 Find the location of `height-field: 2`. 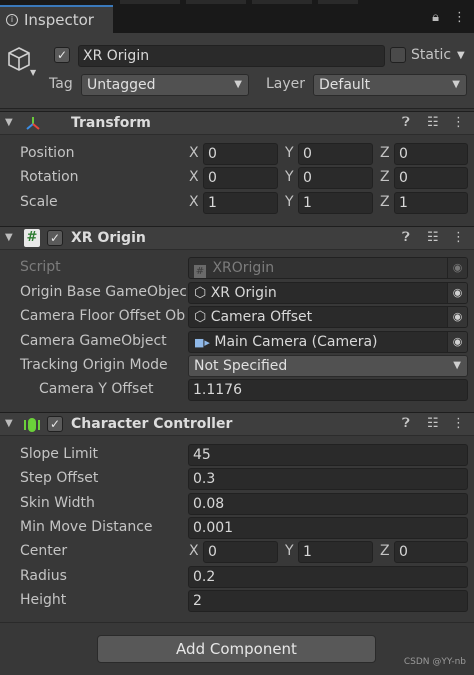

height-field: 2 is located at coordinates (328, 601).